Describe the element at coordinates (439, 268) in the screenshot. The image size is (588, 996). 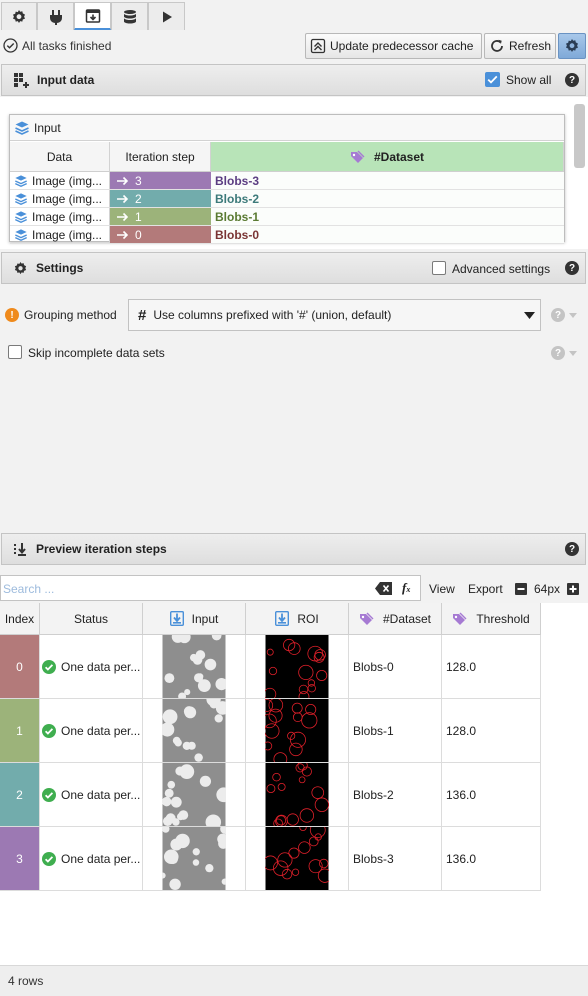
I see `advanced-settings-checkbox` at that location.